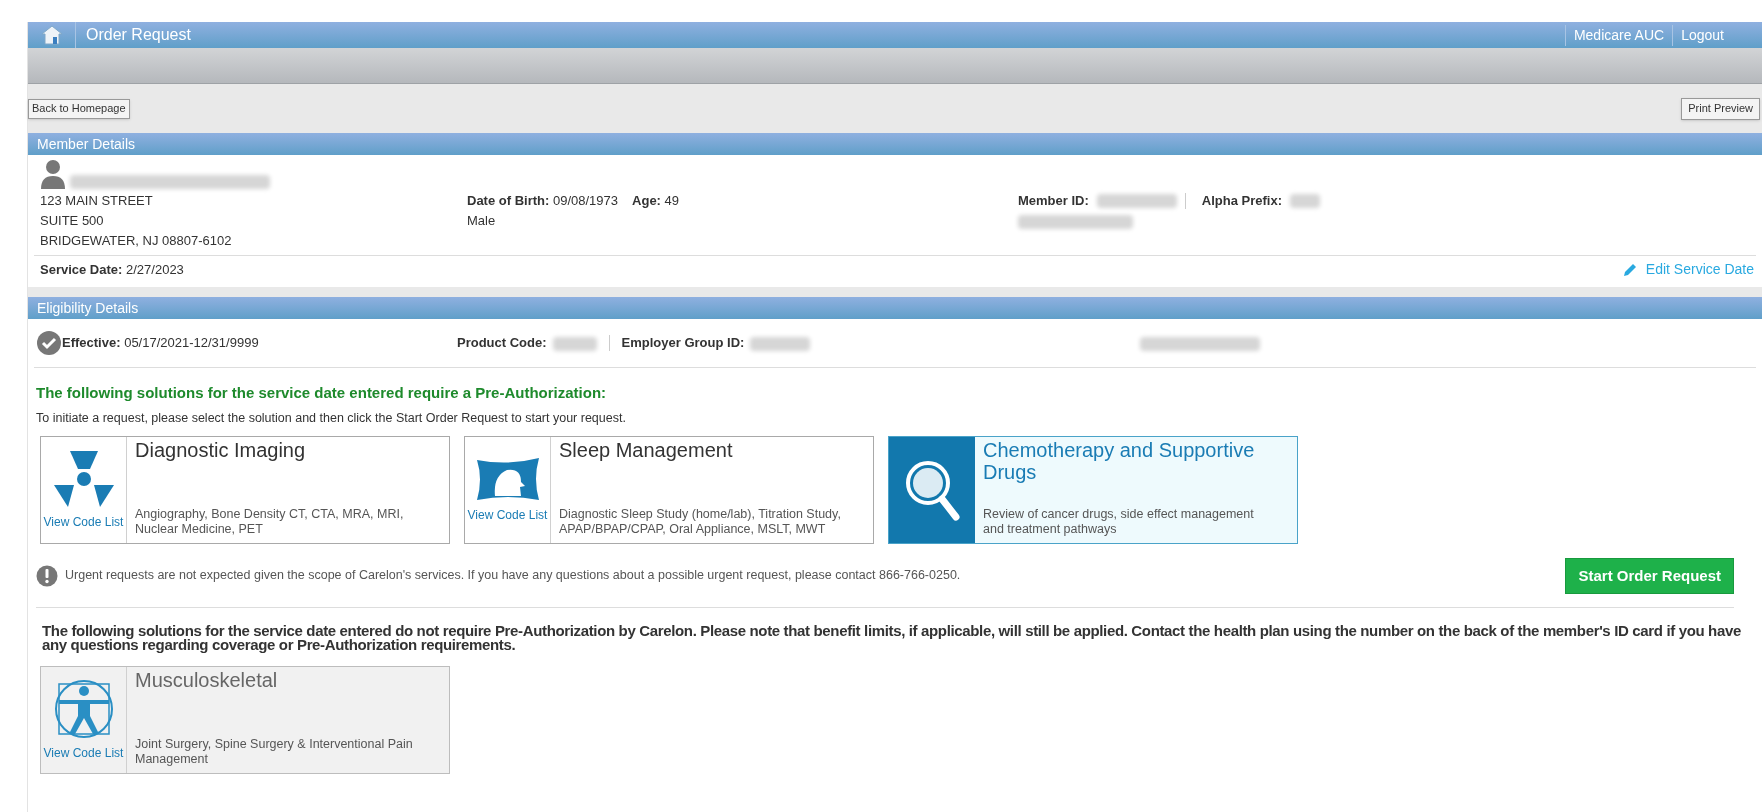 The image size is (1762, 812). I want to click on print-preview-button: Print Preview, so click(1720, 108).